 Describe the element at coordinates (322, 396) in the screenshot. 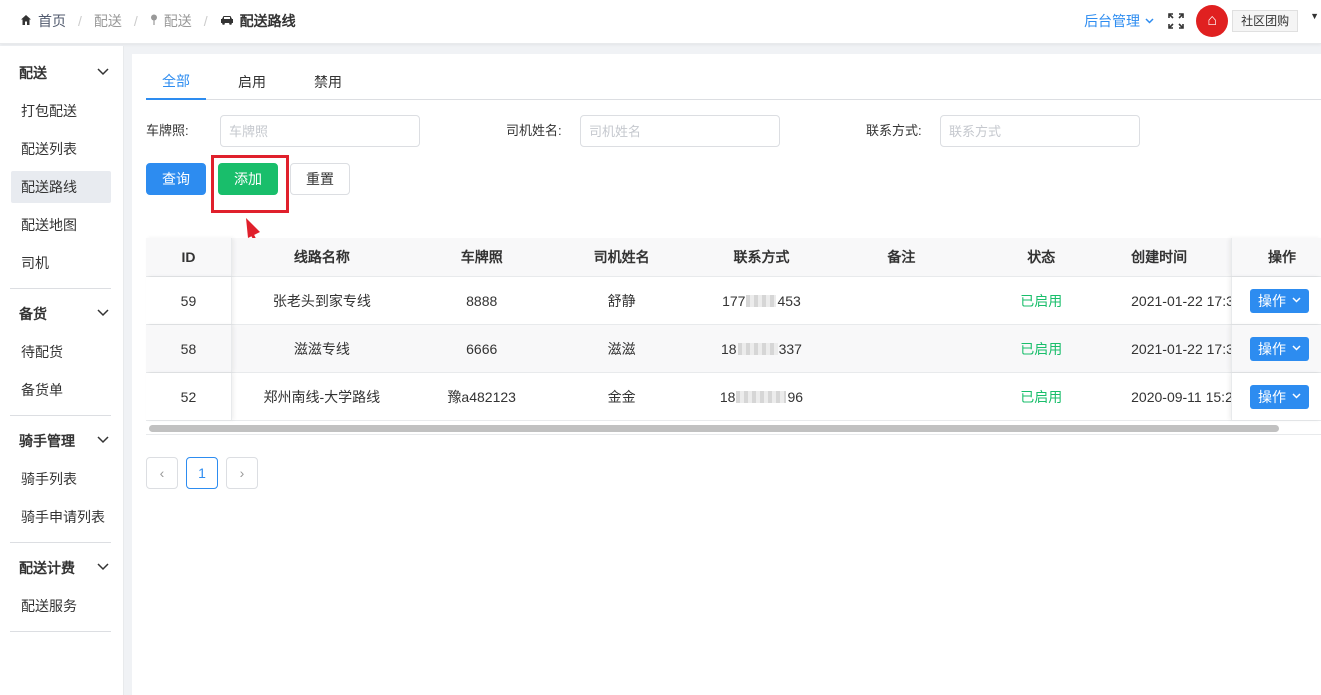

I see `cell-route-name: 郑州南线-大学路线` at that location.